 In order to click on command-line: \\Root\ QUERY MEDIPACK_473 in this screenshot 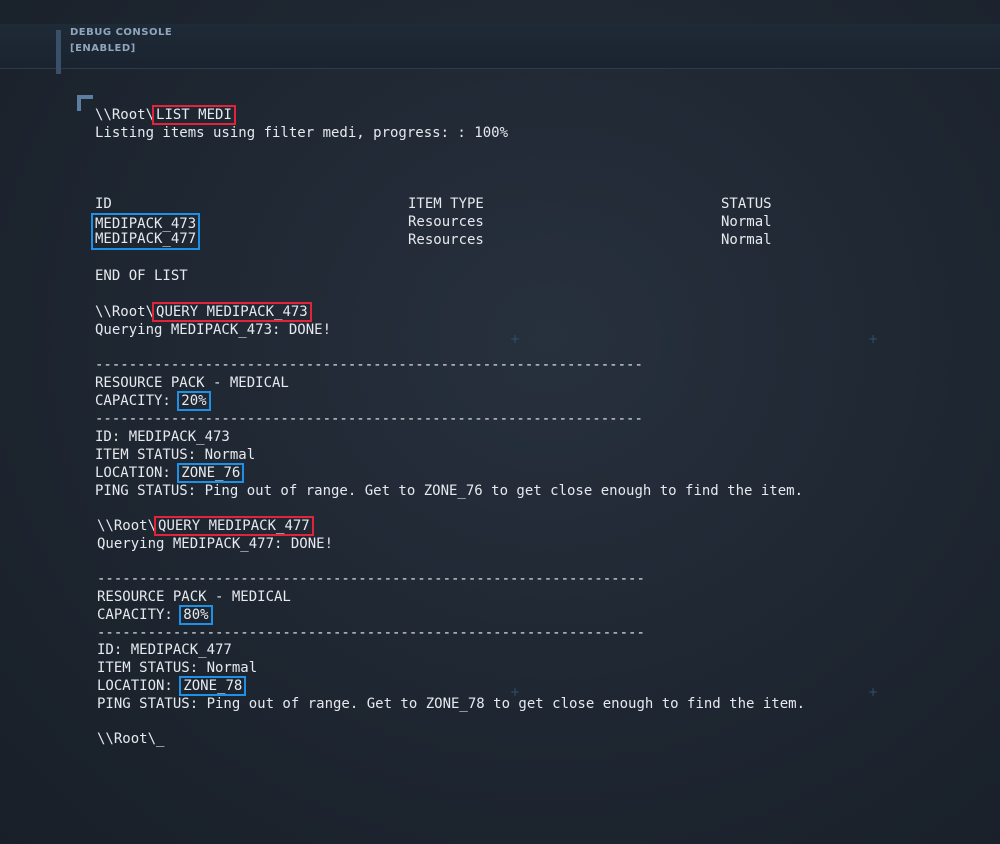, I will do `click(203, 312)`.